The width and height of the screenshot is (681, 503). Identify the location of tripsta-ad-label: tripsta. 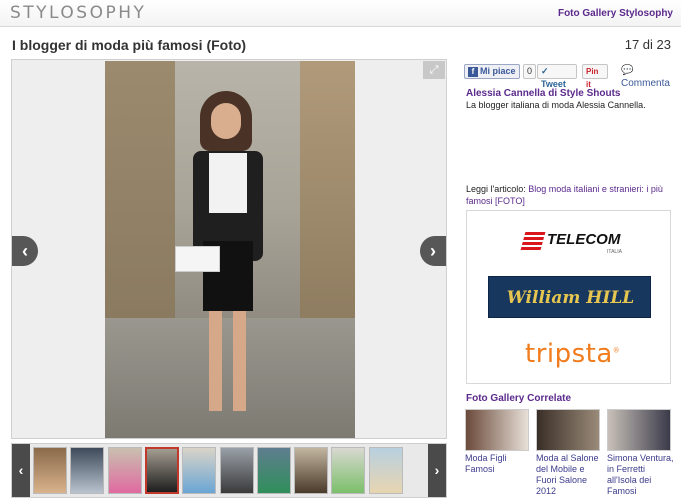
(569, 354).